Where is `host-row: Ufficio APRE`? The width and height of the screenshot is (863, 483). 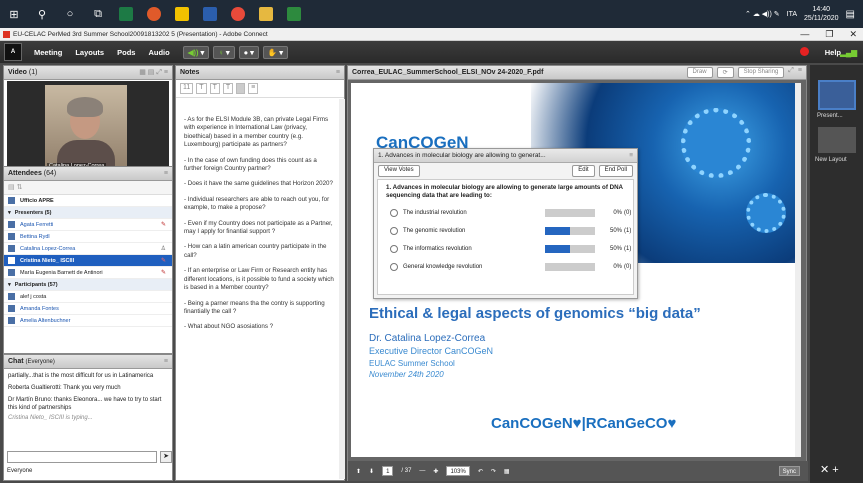 host-row: Ufficio APRE is located at coordinates (88, 201).